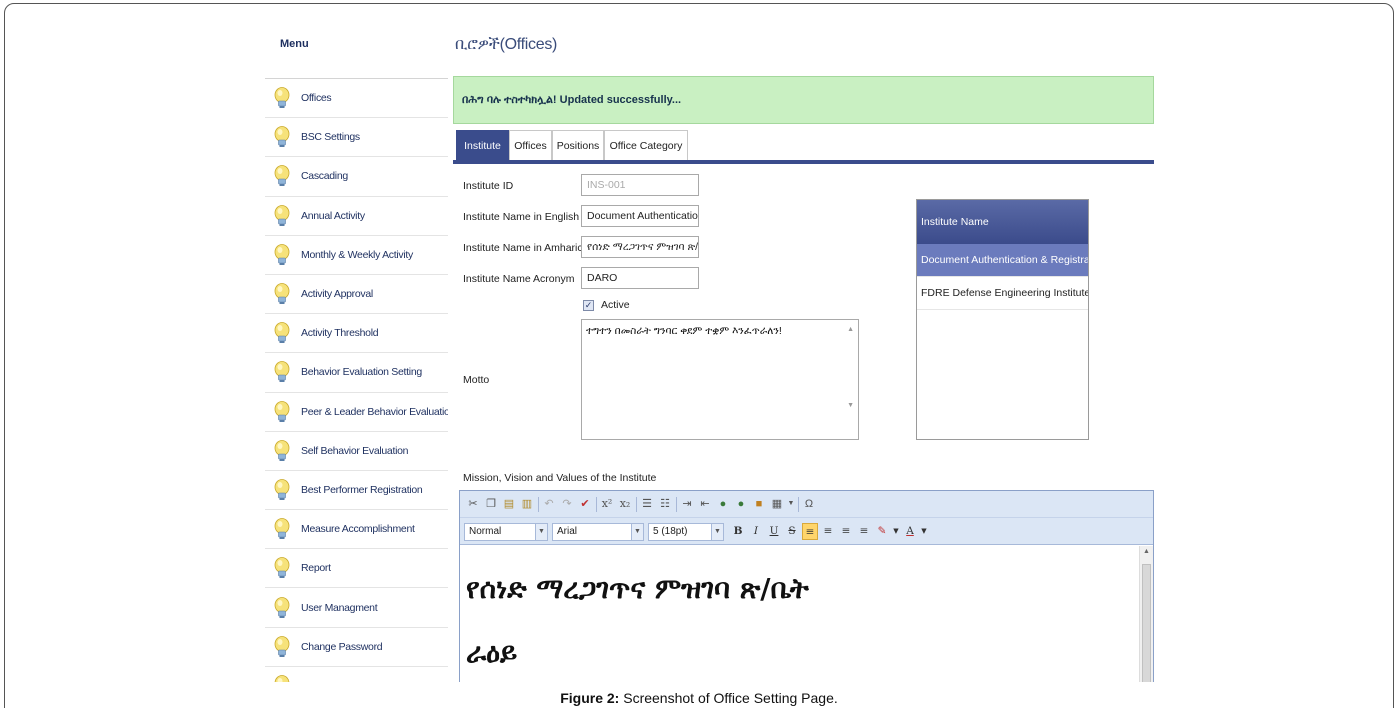 The width and height of the screenshot is (1398, 708). I want to click on editor-subheading: ራዕይ, so click(492, 652).